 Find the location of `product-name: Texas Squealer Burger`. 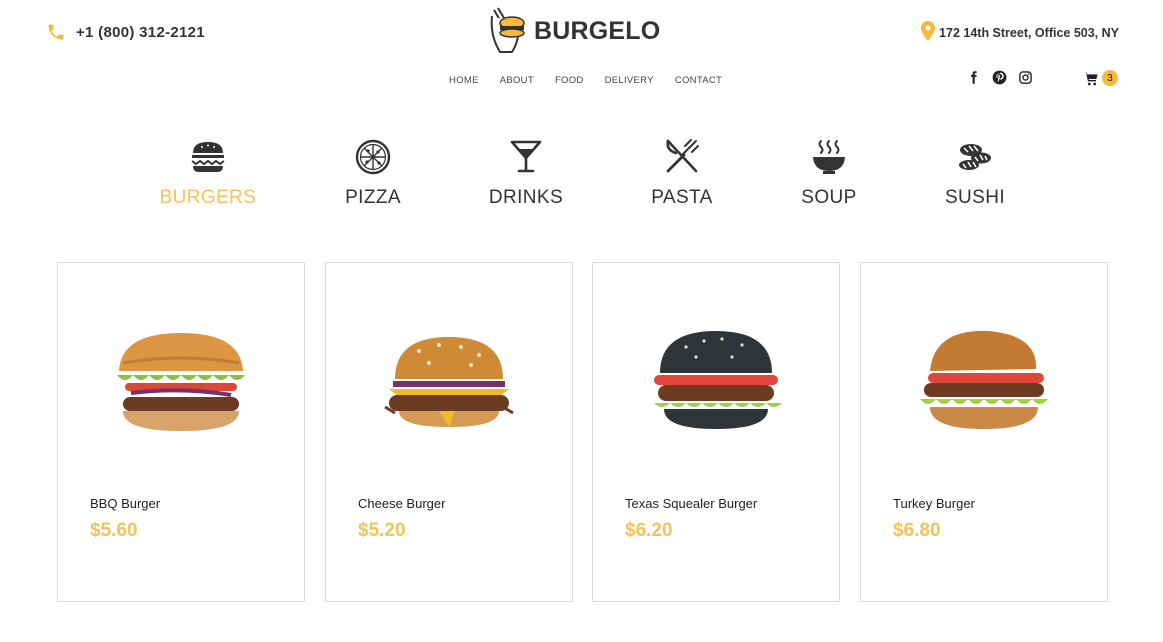

product-name: Texas Squealer Burger is located at coordinates (691, 503).